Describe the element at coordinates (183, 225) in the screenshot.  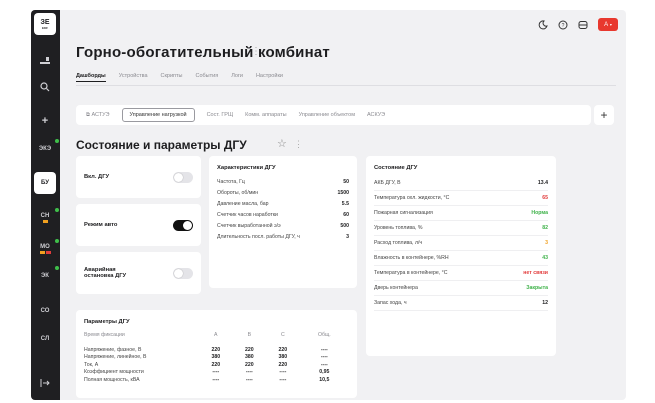
I see `auto-mode-toggle` at that location.